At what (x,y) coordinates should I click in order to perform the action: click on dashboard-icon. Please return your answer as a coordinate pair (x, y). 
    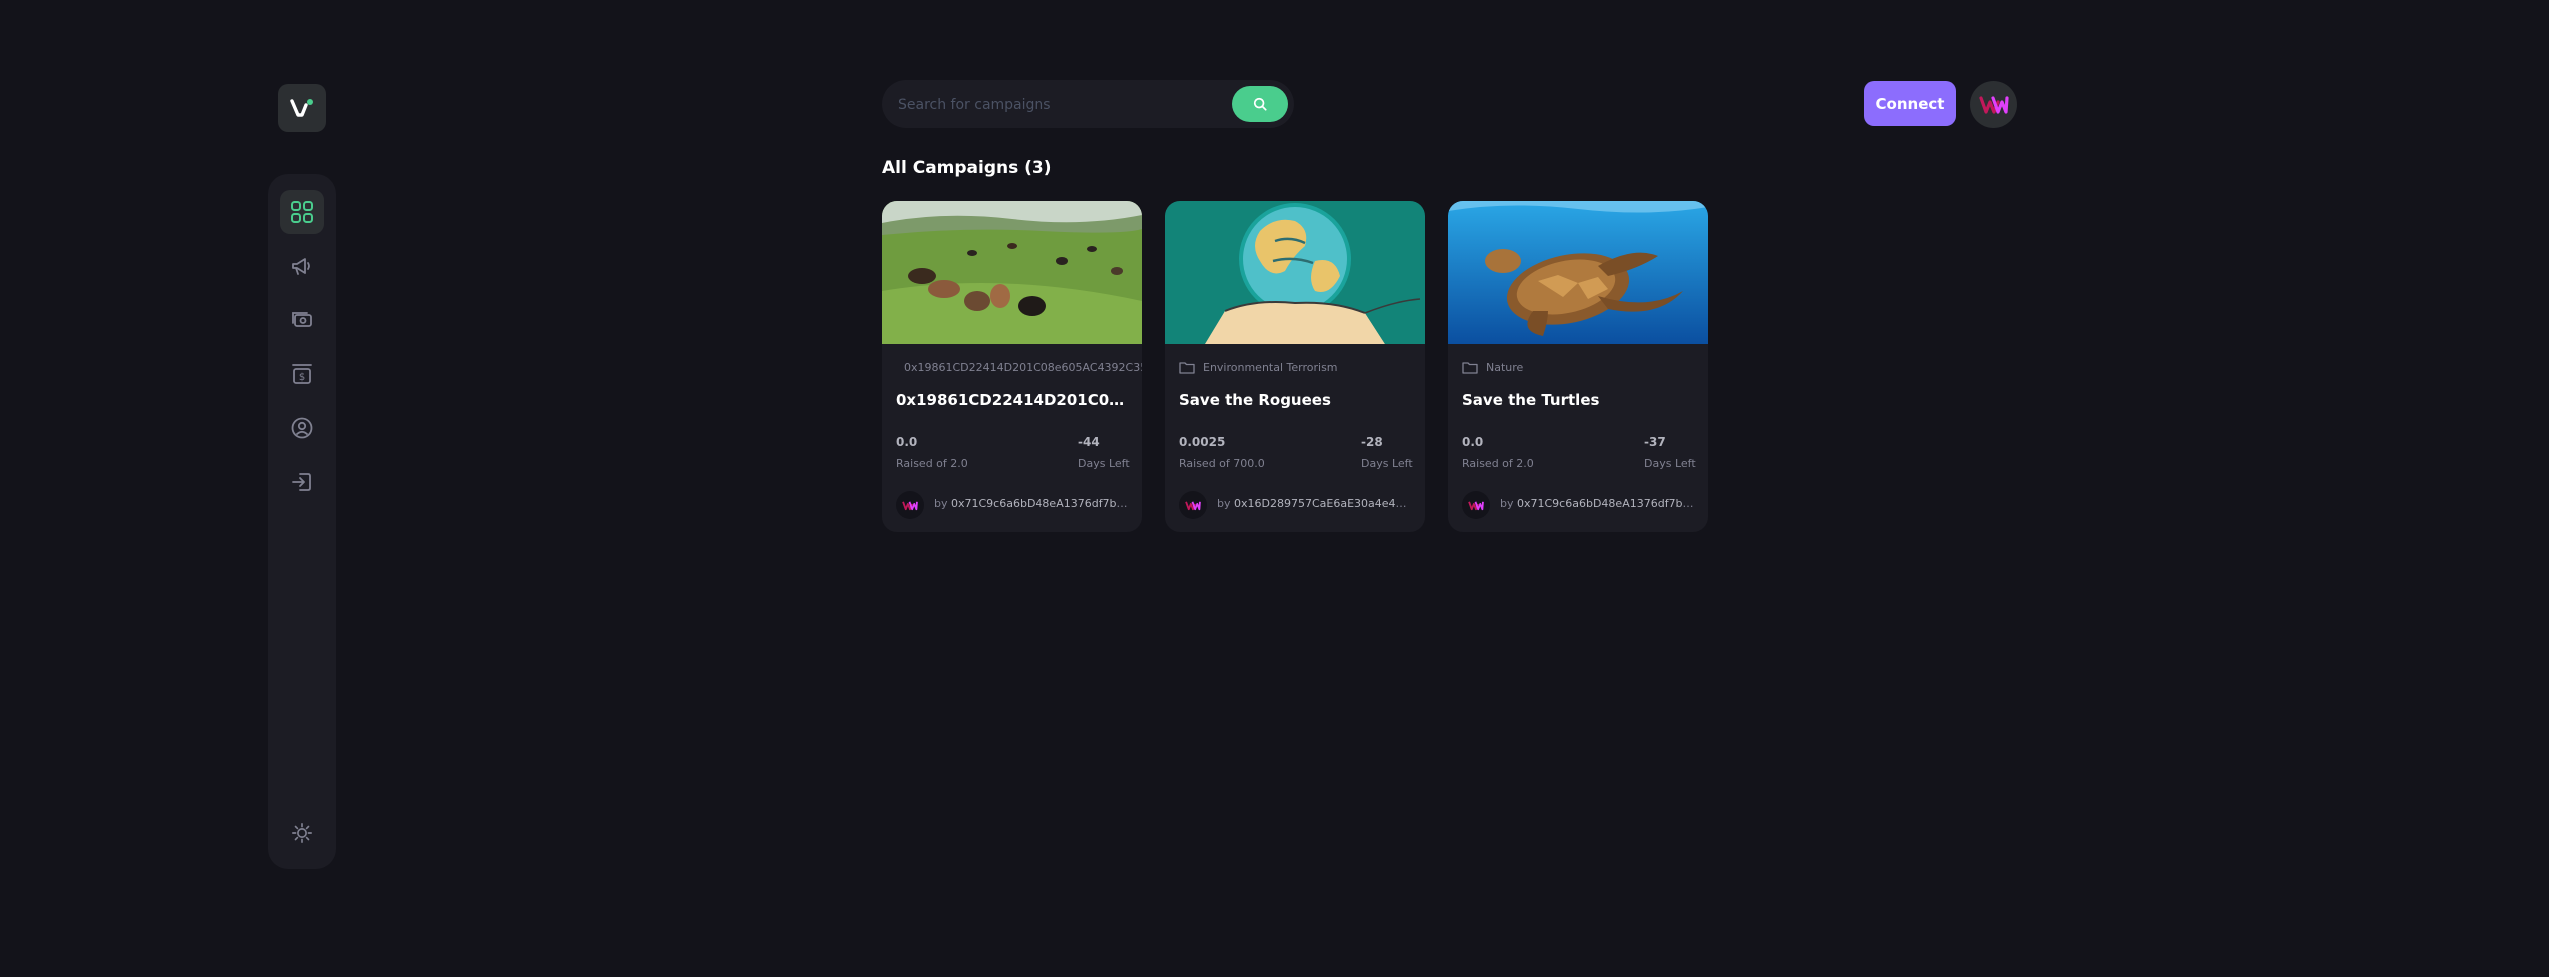
    Looking at the image, I should click on (302, 212).